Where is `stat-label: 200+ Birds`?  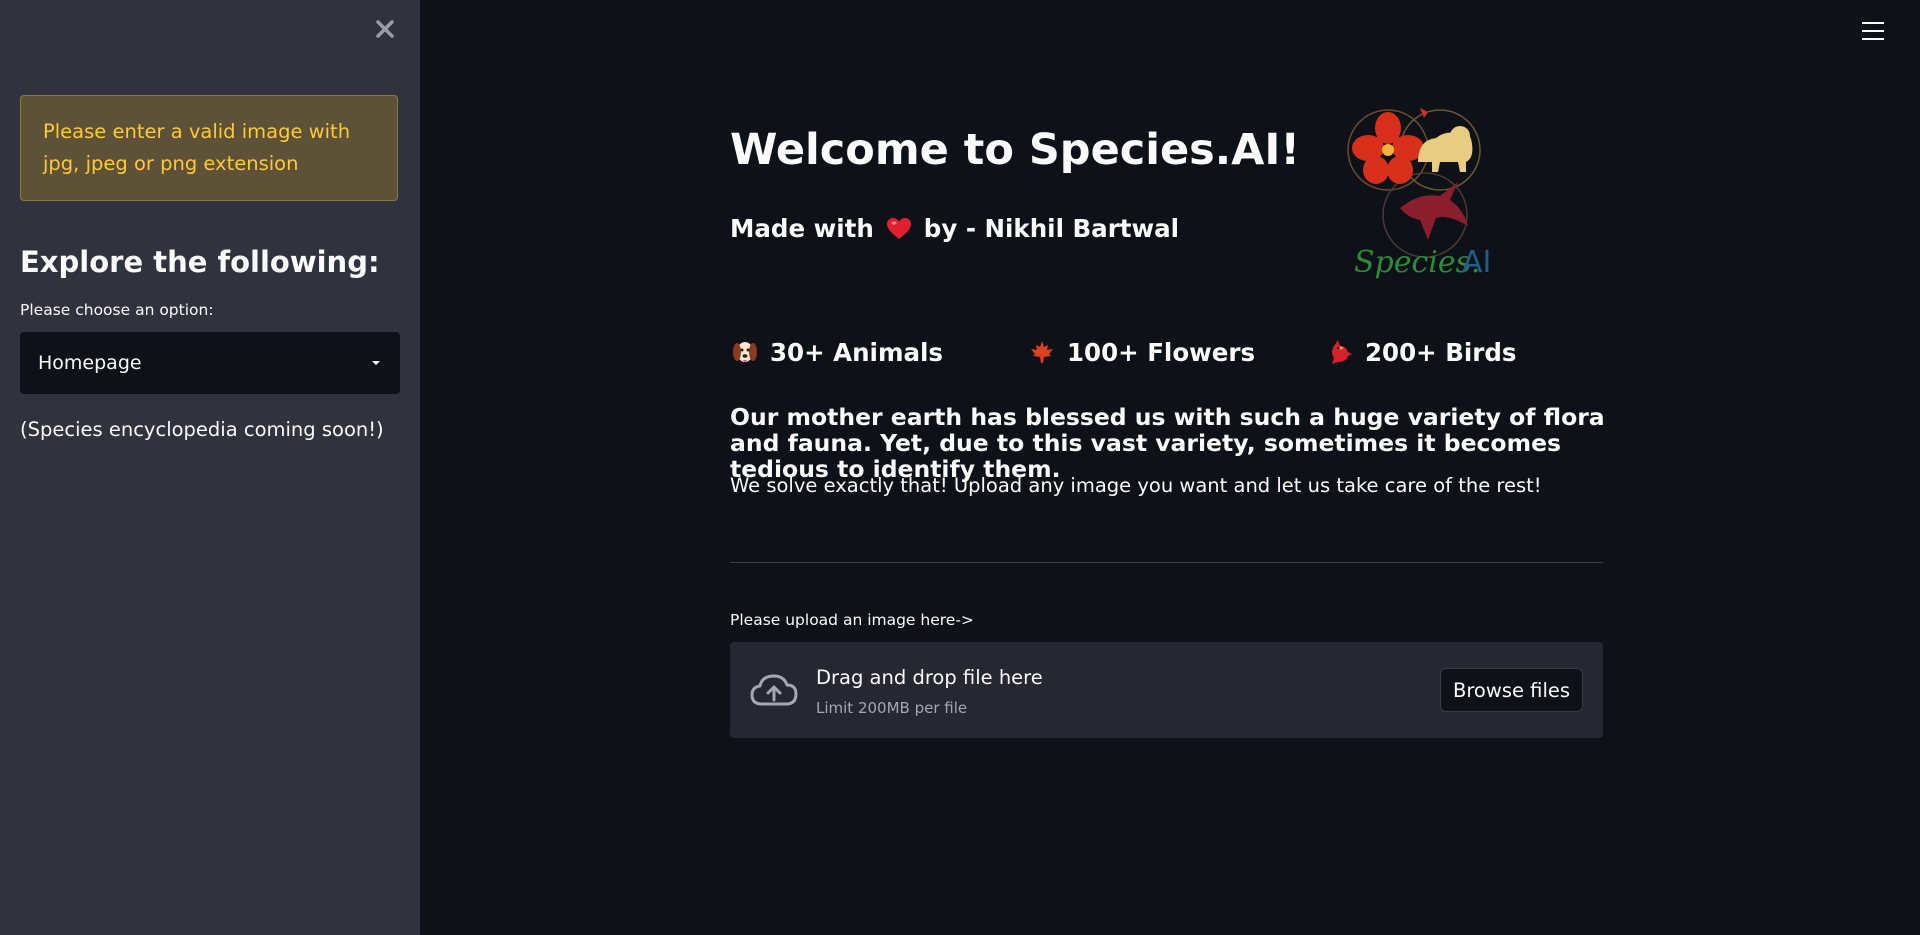
stat-label: 200+ Birds is located at coordinates (1441, 352).